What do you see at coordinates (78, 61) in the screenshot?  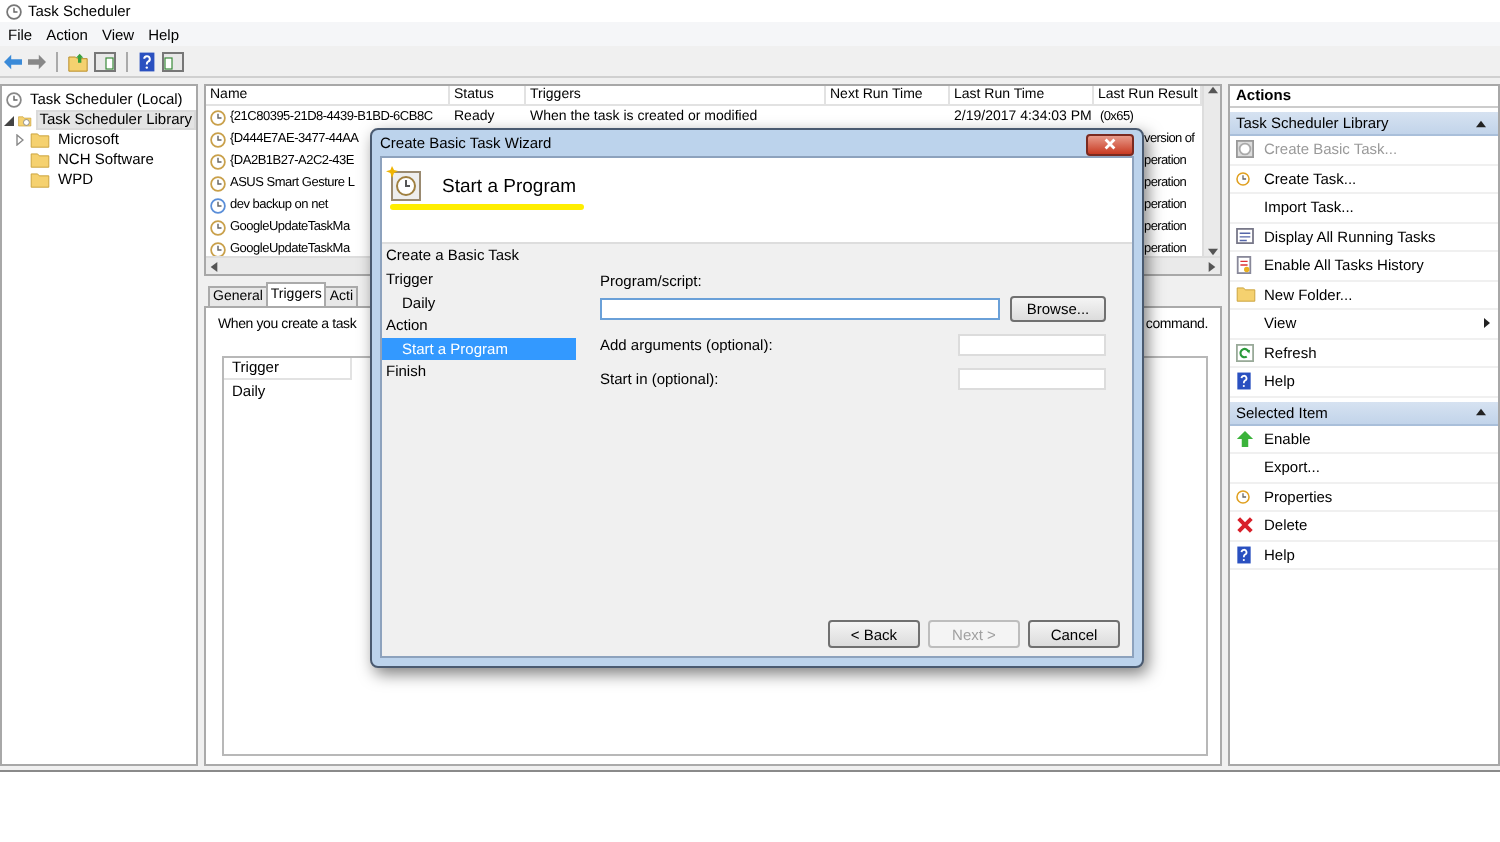 I see `folder-up-icon` at bounding box center [78, 61].